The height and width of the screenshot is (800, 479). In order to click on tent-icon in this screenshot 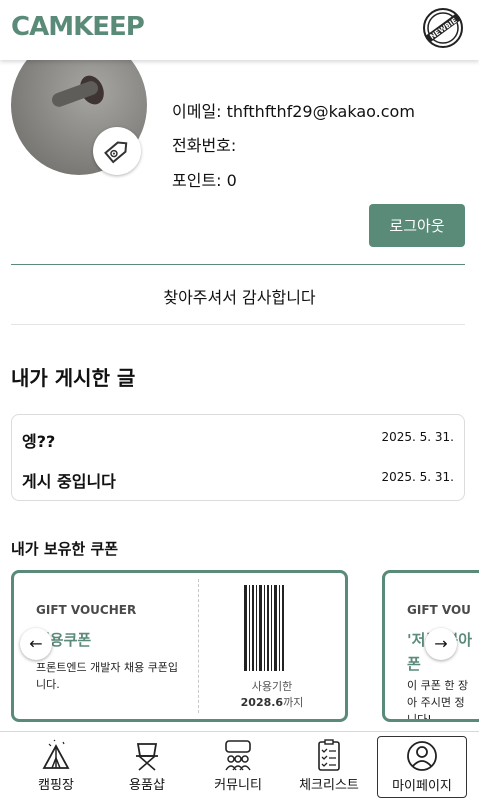, I will do `click(56, 754)`.